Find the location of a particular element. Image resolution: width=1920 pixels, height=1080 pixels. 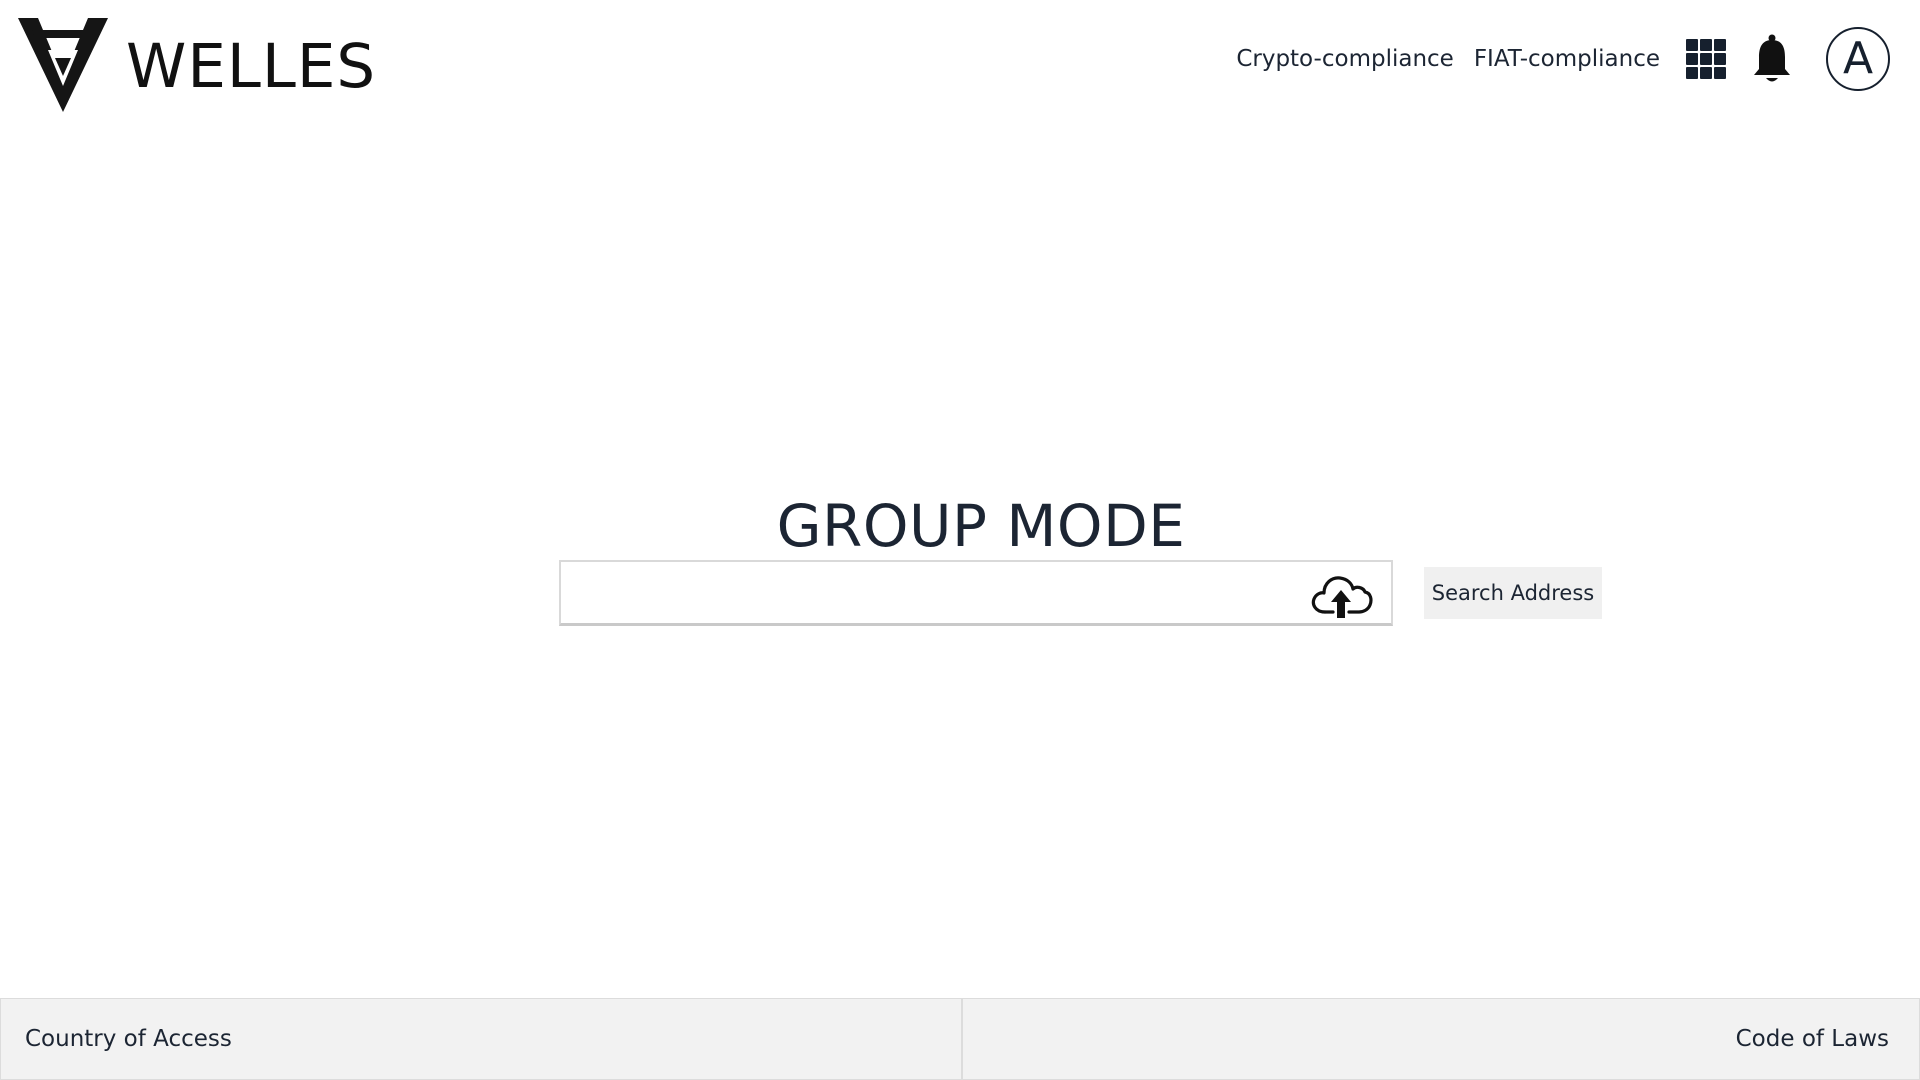

footer-country-of-access: Country of Access is located at coordinates (481, 1039).